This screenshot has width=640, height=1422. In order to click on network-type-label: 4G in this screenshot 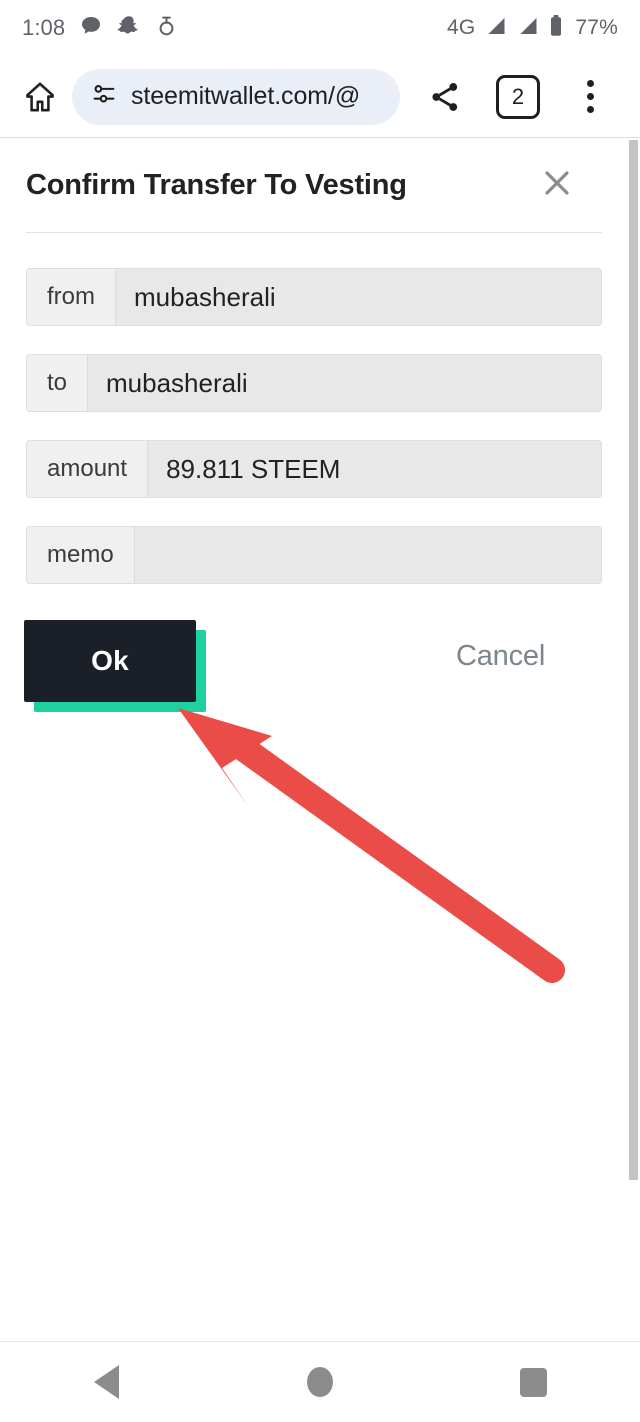, I will do `click(461, 27)`.